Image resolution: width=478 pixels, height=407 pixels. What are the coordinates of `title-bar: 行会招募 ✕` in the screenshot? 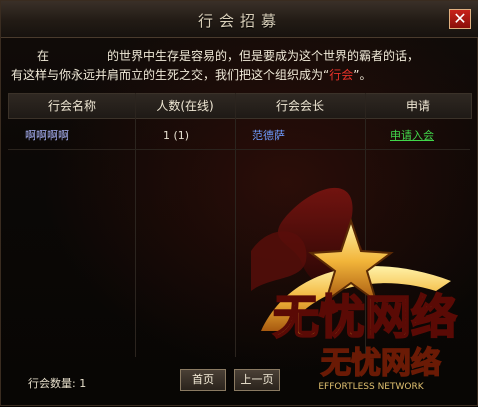 It's located at (239, 19).